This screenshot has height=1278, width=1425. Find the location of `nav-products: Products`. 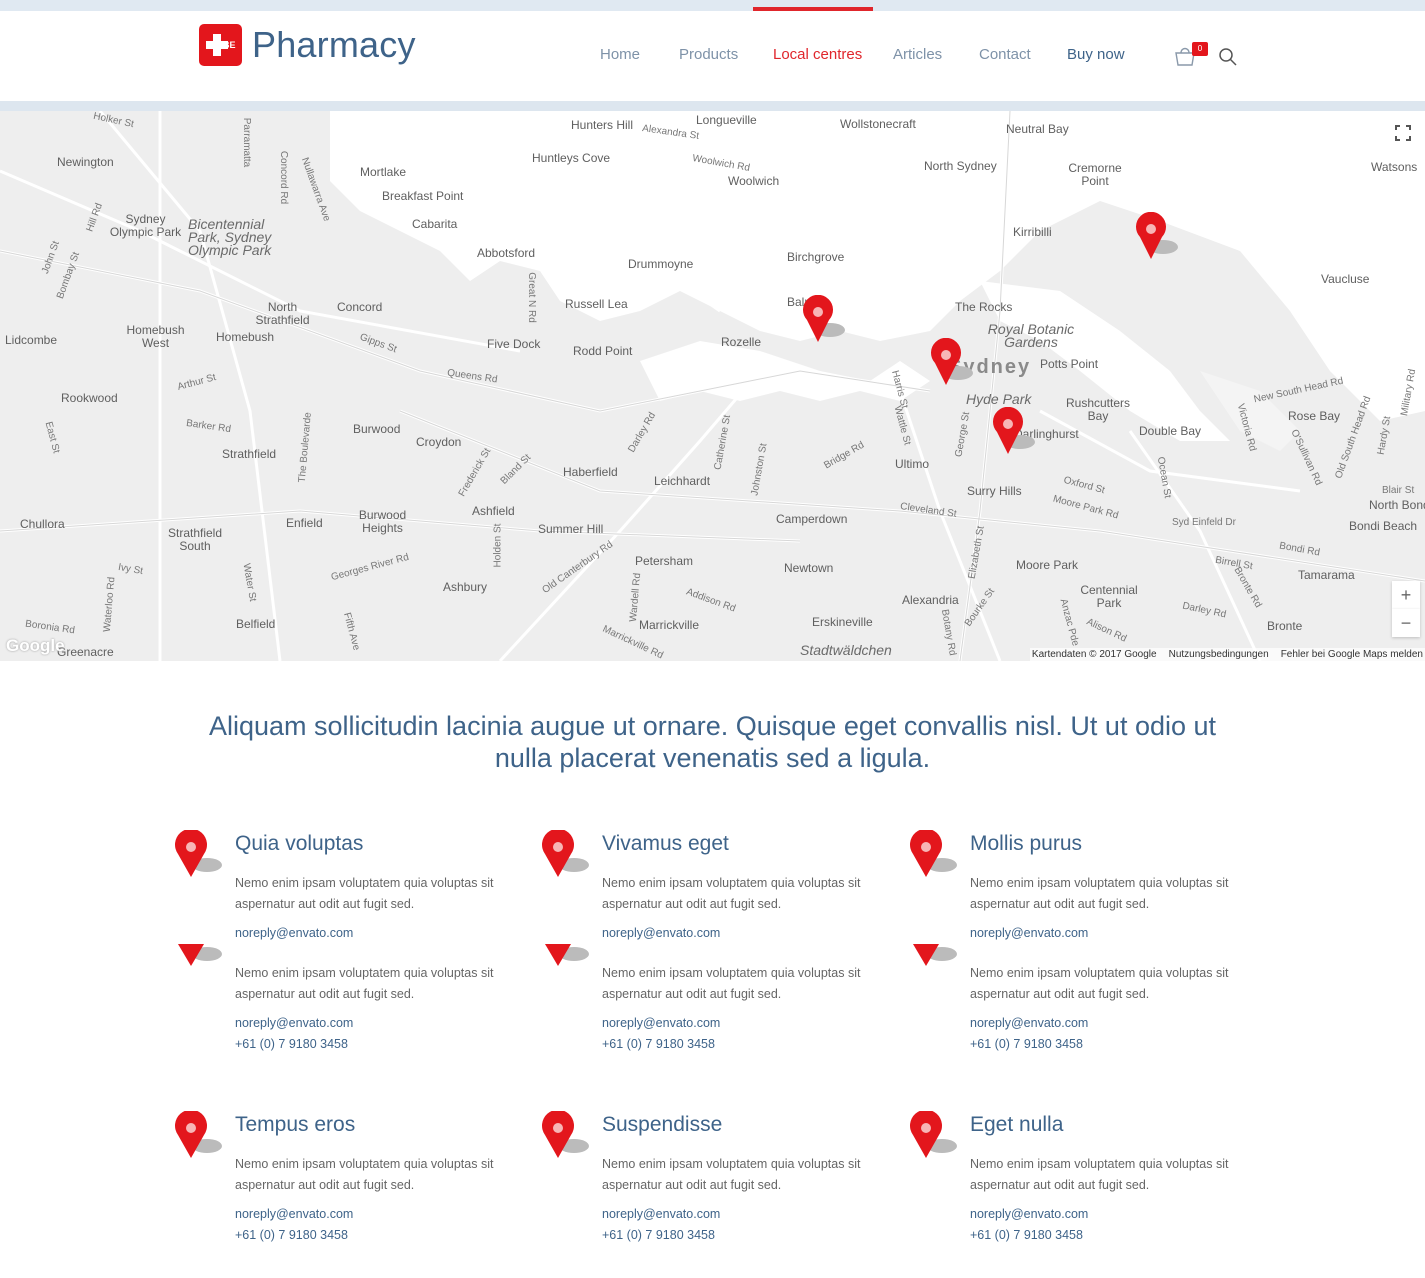

nav-products: Products is located at coordinates (708, 54).